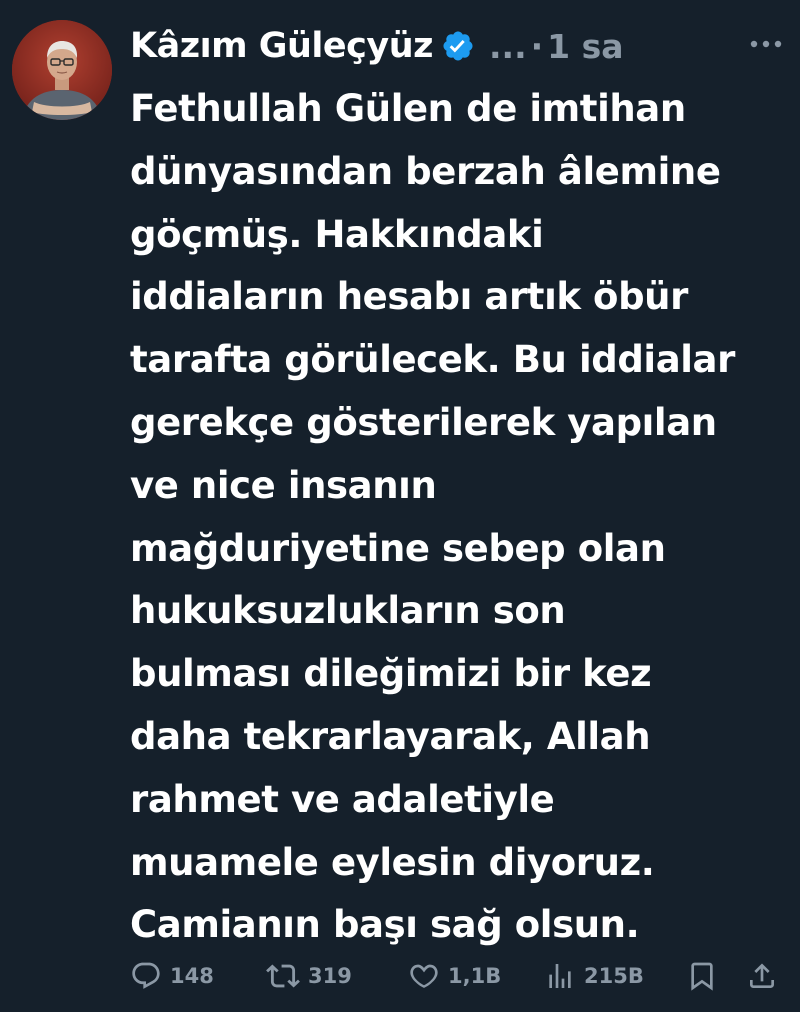  I want to click on bookmark-button, so click(702, 976).